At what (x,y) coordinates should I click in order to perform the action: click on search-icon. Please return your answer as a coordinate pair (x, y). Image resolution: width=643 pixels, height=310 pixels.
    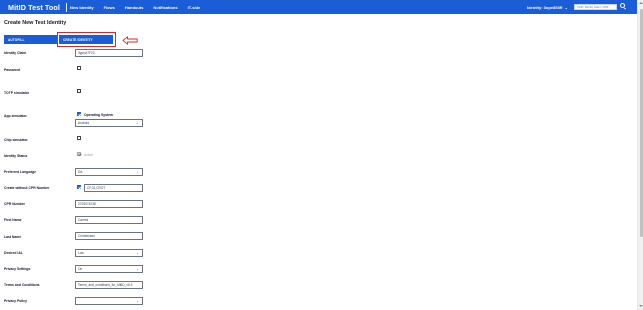
    Looking at the image, I should click on (622, 5).